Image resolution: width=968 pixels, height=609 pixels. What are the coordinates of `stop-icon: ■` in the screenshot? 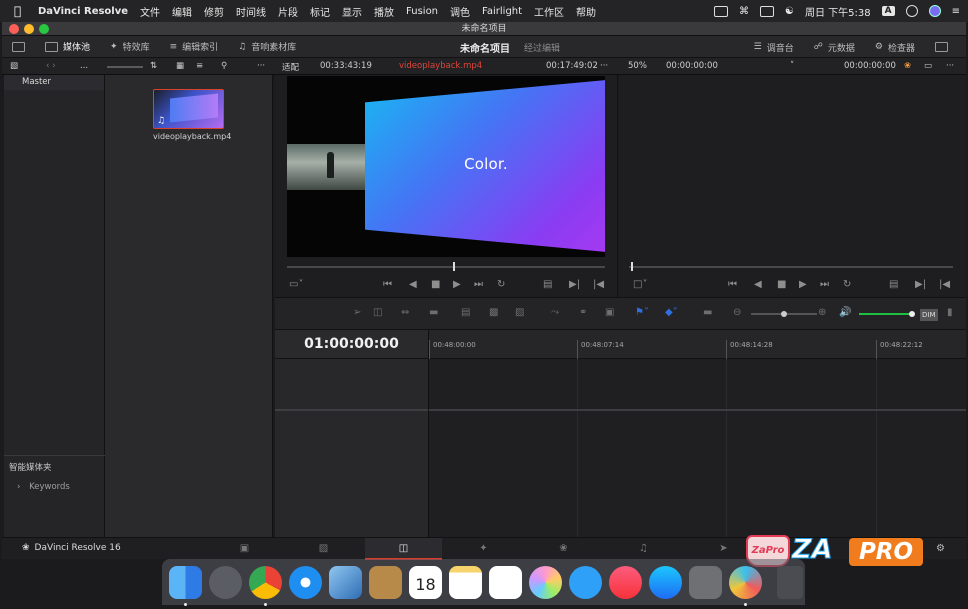 It's located at (435, 285).